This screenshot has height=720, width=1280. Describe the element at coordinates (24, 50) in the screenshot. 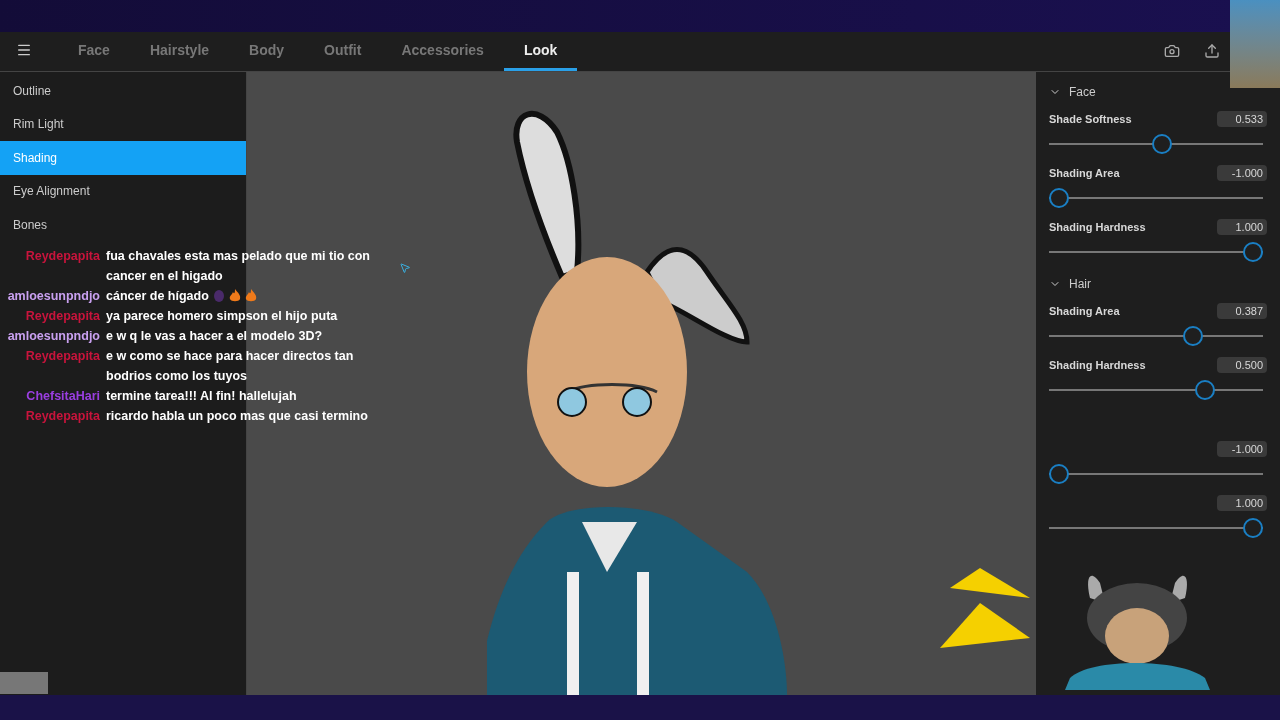

I see `menu-icon` at that location.